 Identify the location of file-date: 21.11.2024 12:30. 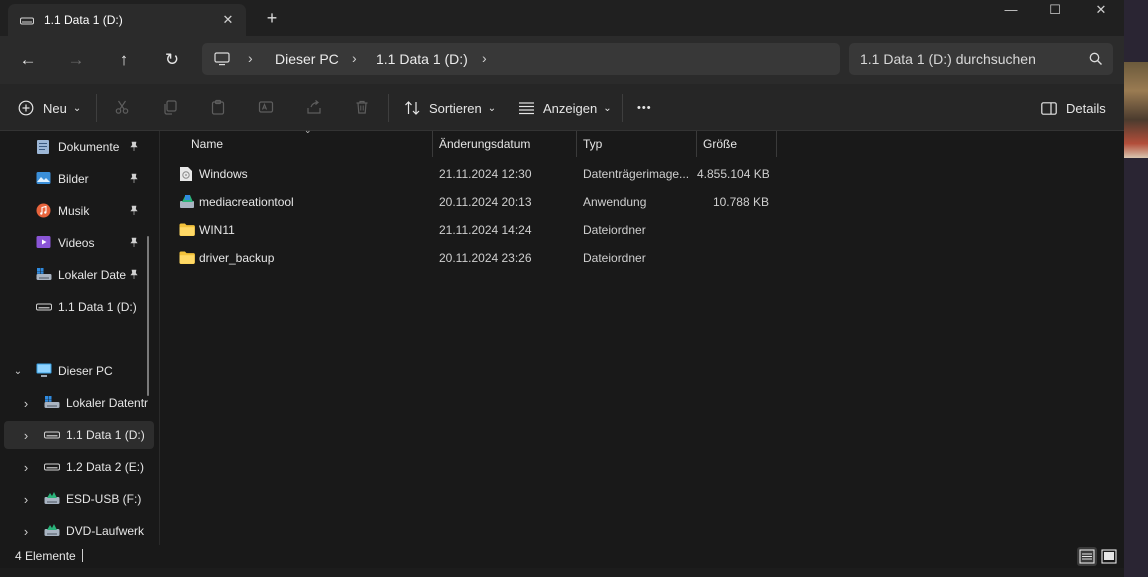
(485, 174).